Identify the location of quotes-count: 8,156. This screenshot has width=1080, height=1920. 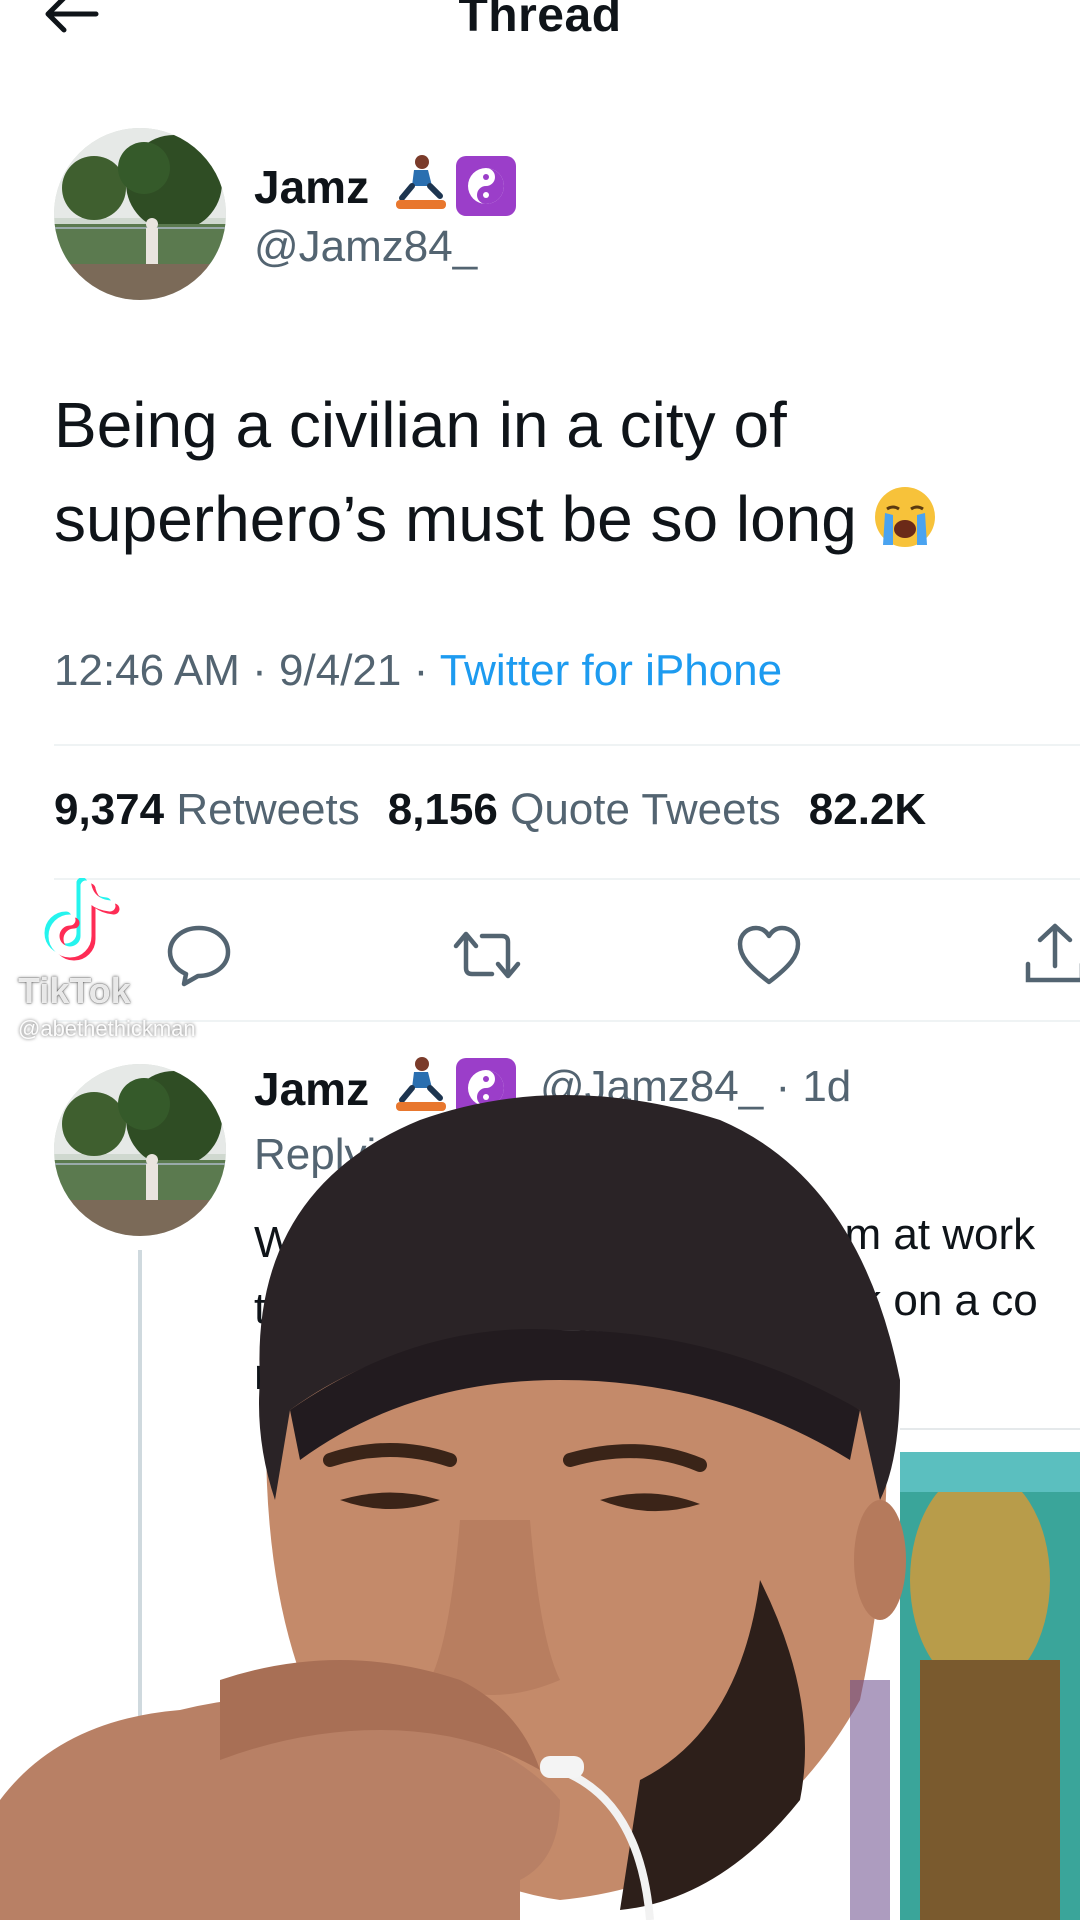
(442, 809).